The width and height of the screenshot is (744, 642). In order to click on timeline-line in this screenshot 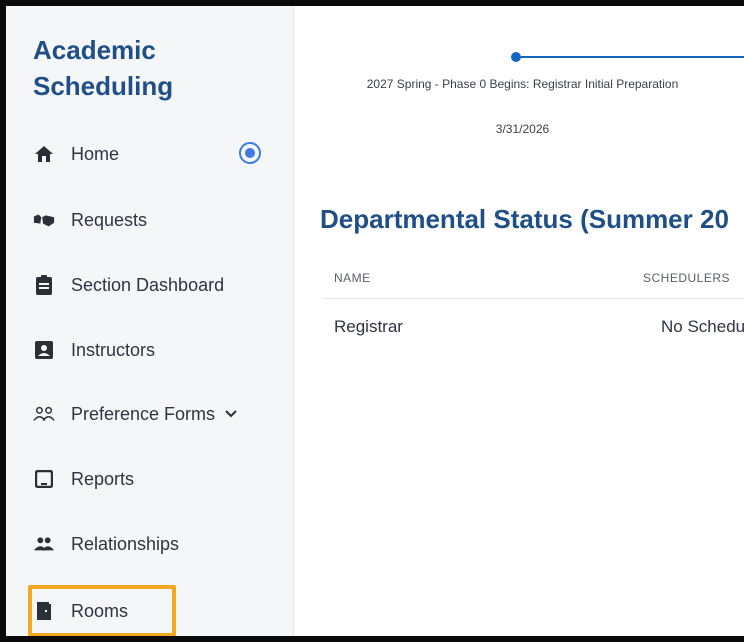, I will do `click(632, 57)`.